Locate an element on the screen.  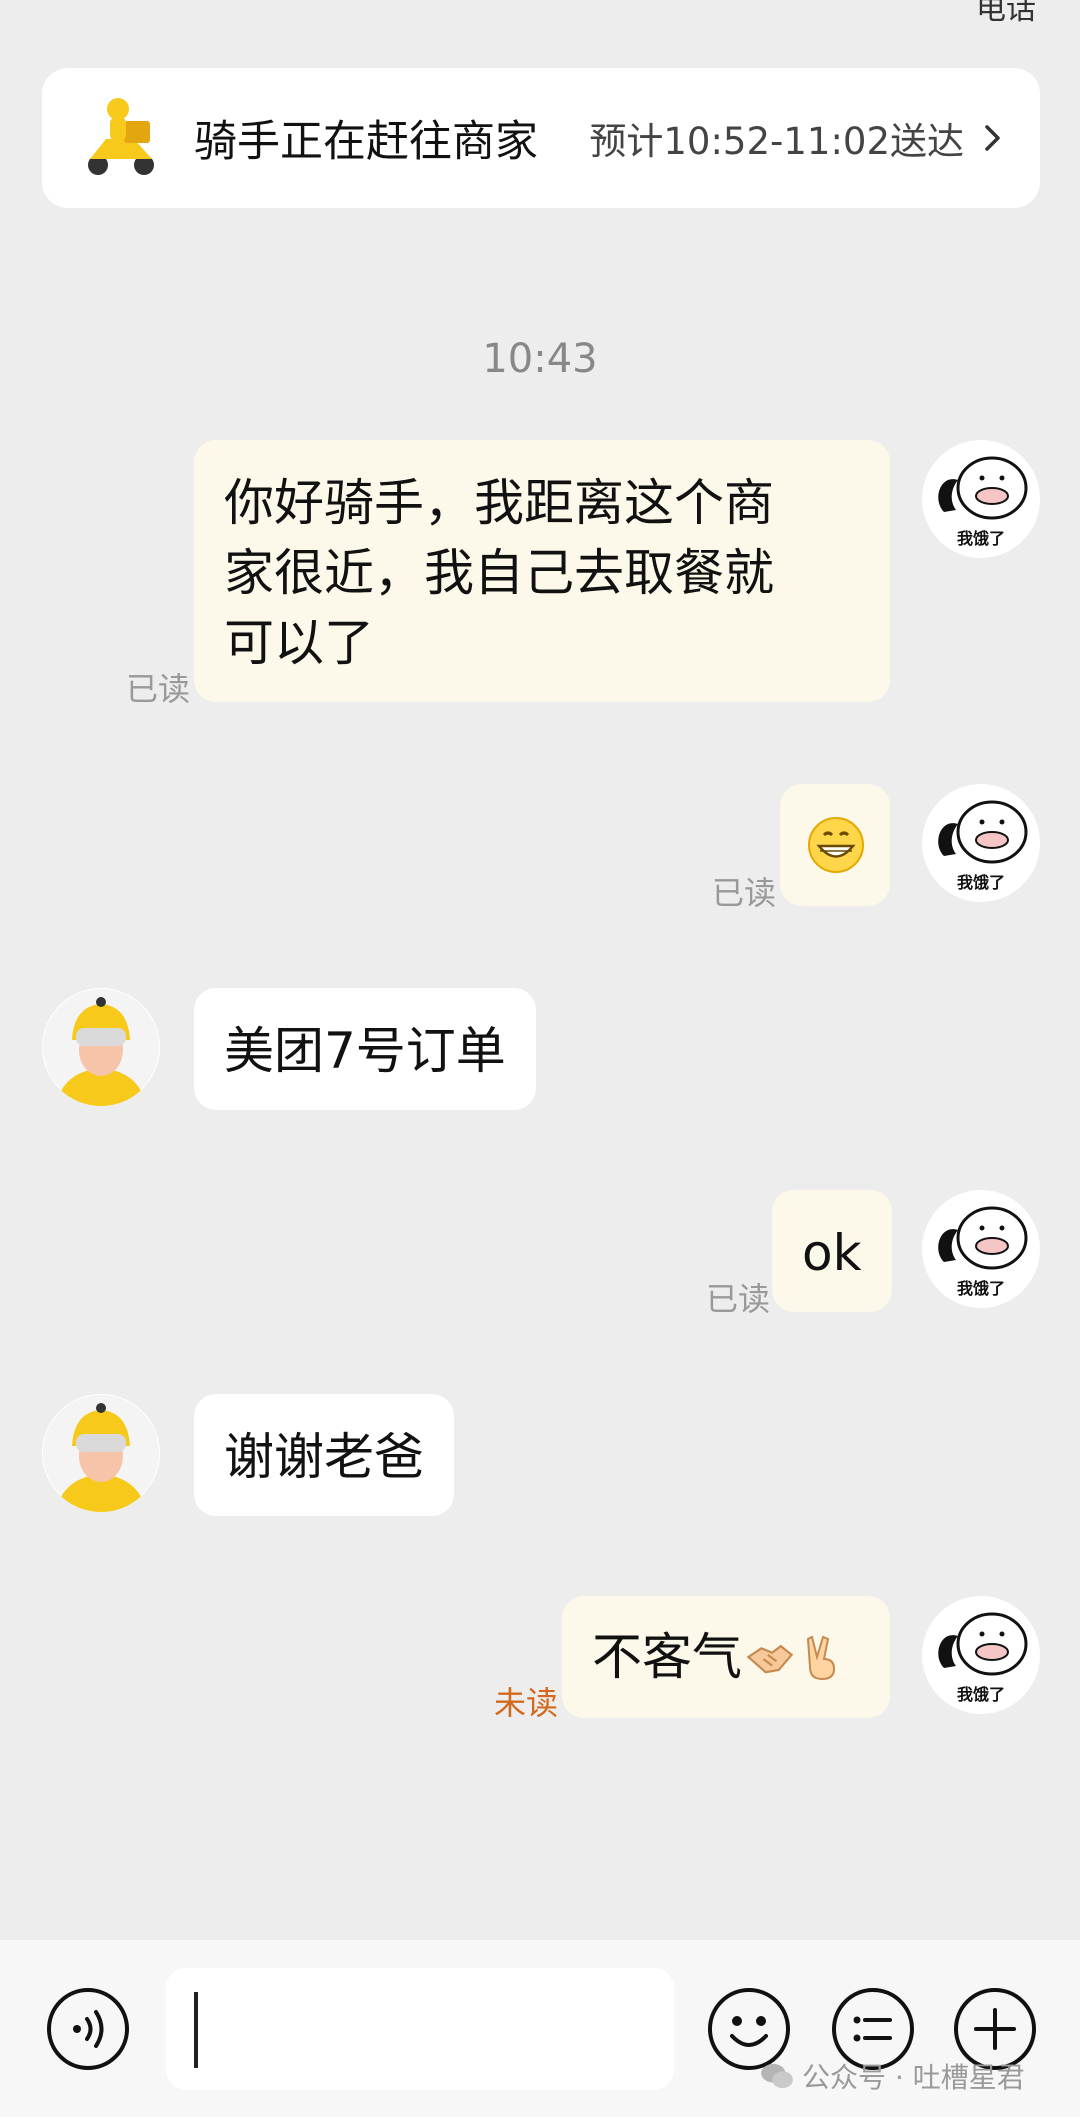
voice-icon is located at coordinates (88, 2029).